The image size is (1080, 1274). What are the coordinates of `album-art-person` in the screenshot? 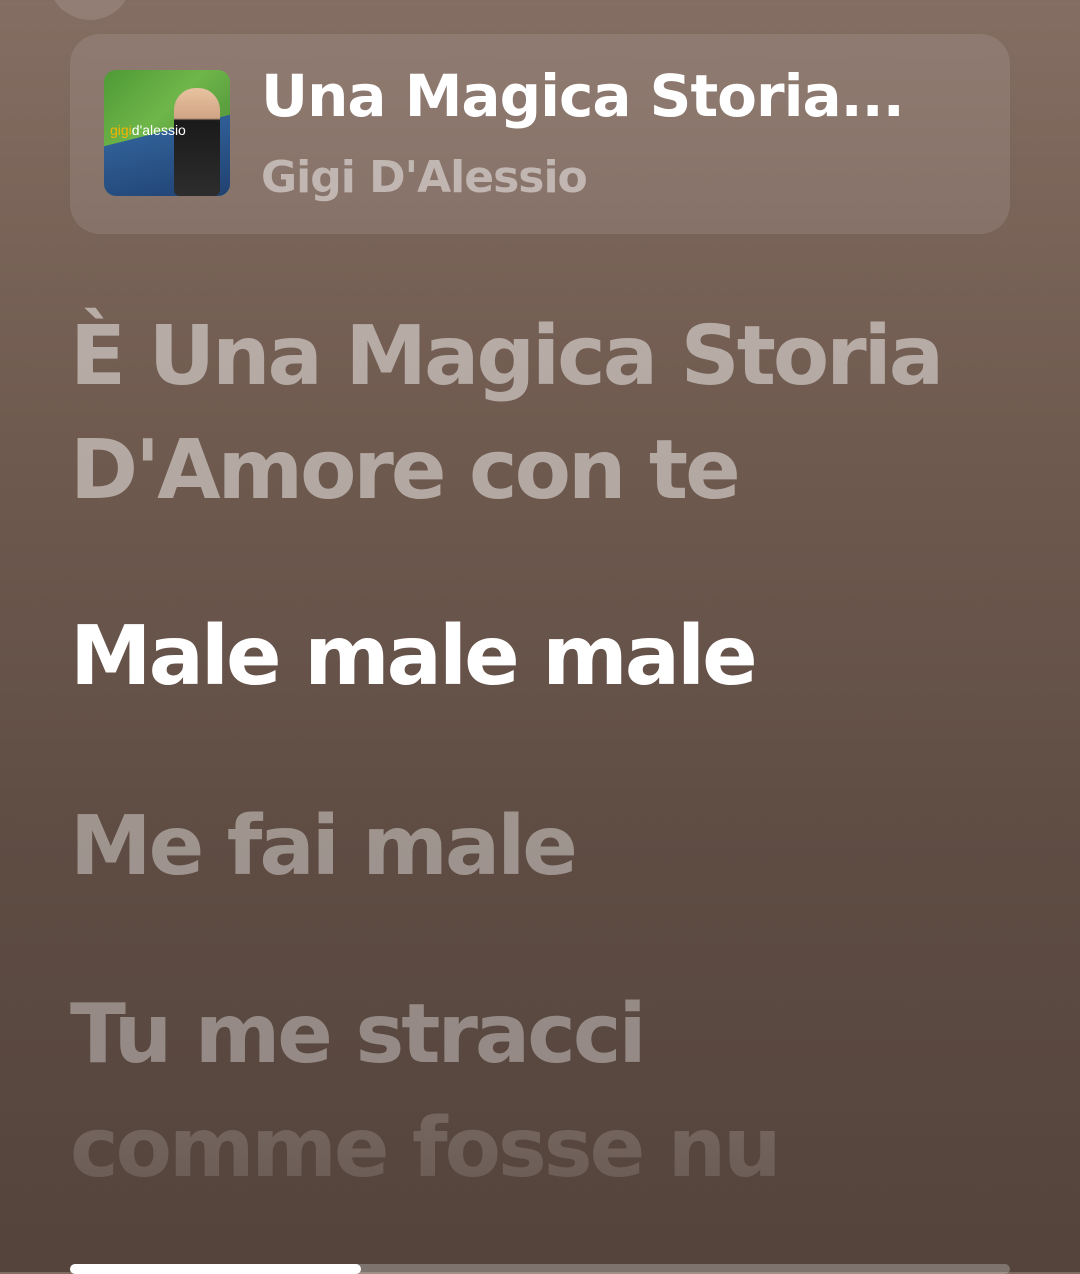 It's located at (197, 142).